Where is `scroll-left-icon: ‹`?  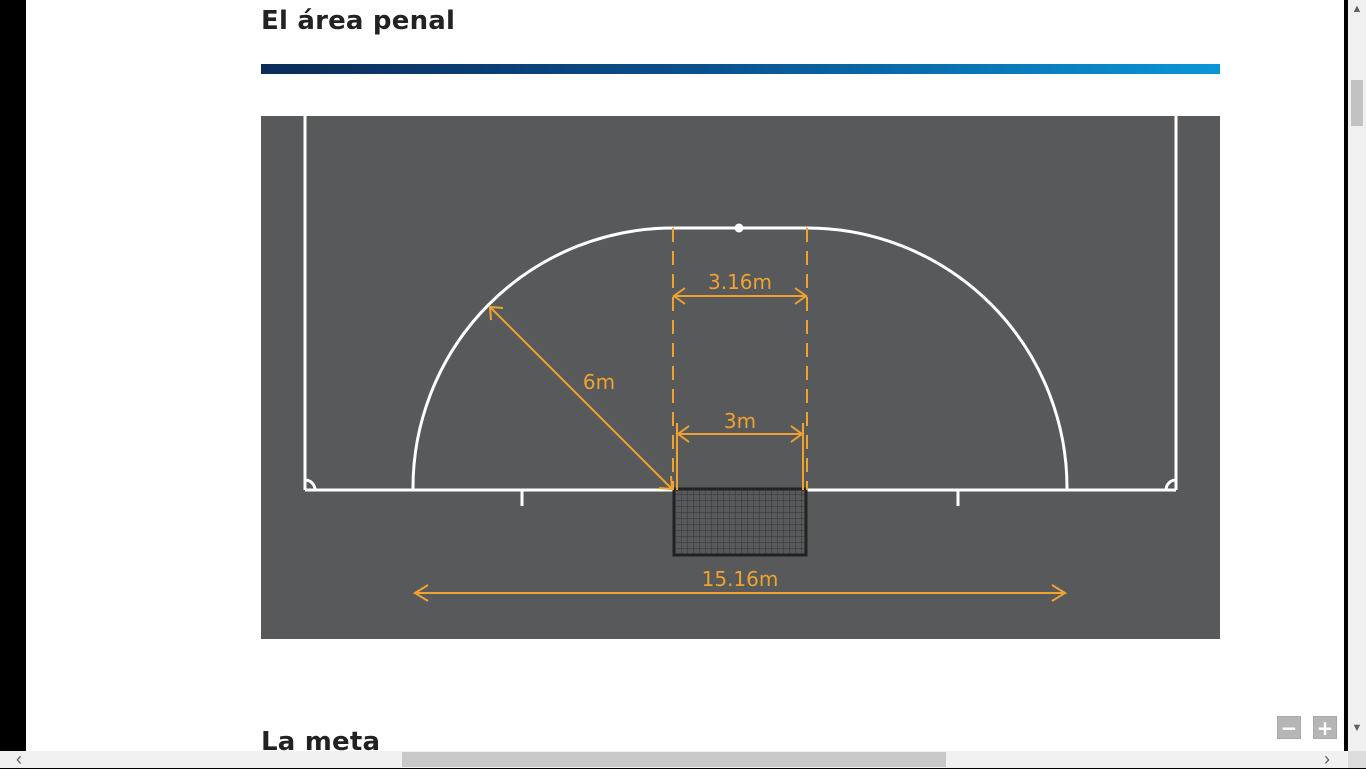 scroll-left-icon: ‹ is located at coordinates (19, 759).